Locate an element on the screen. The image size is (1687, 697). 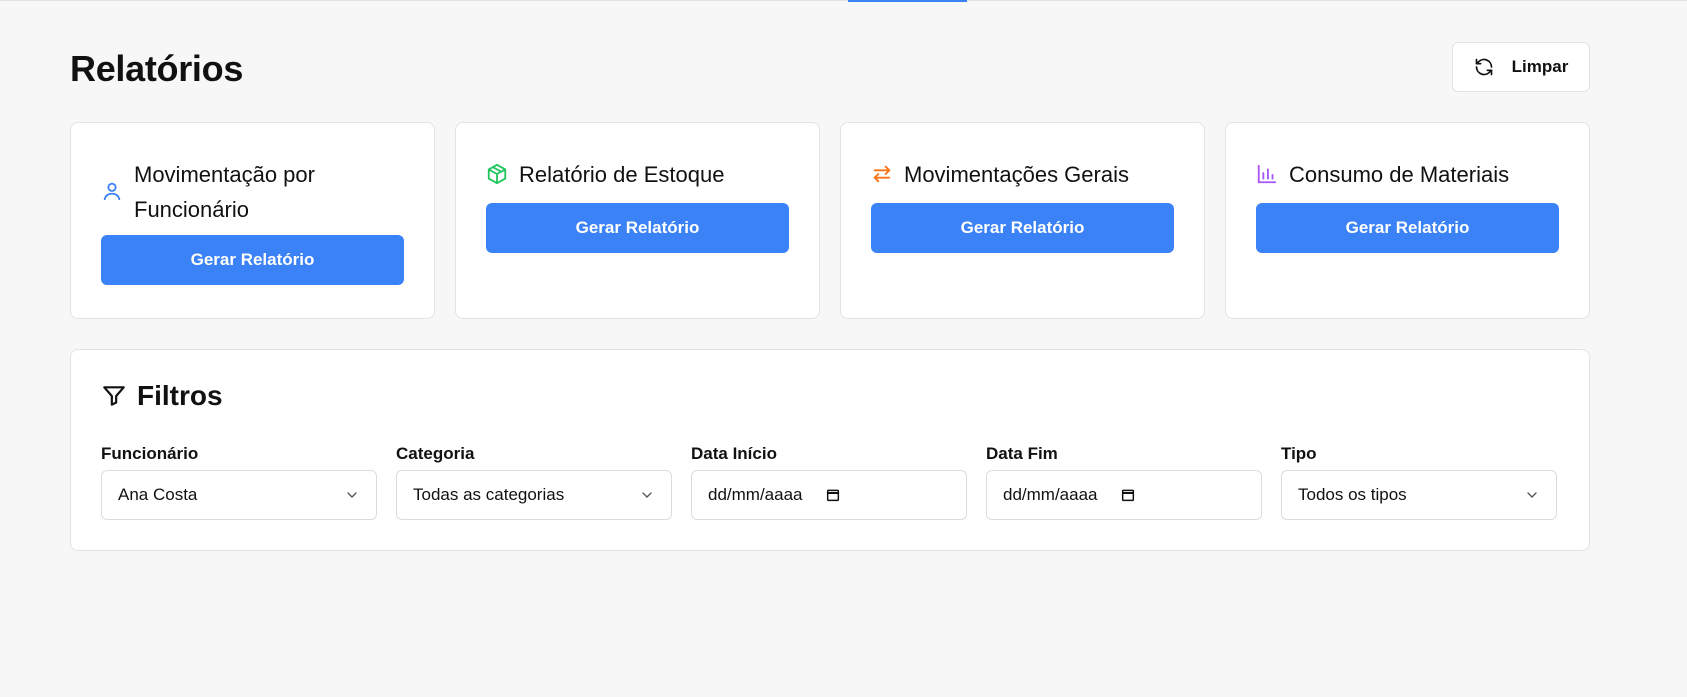
bar-chart-icon is located at coordinates (1268, 175).